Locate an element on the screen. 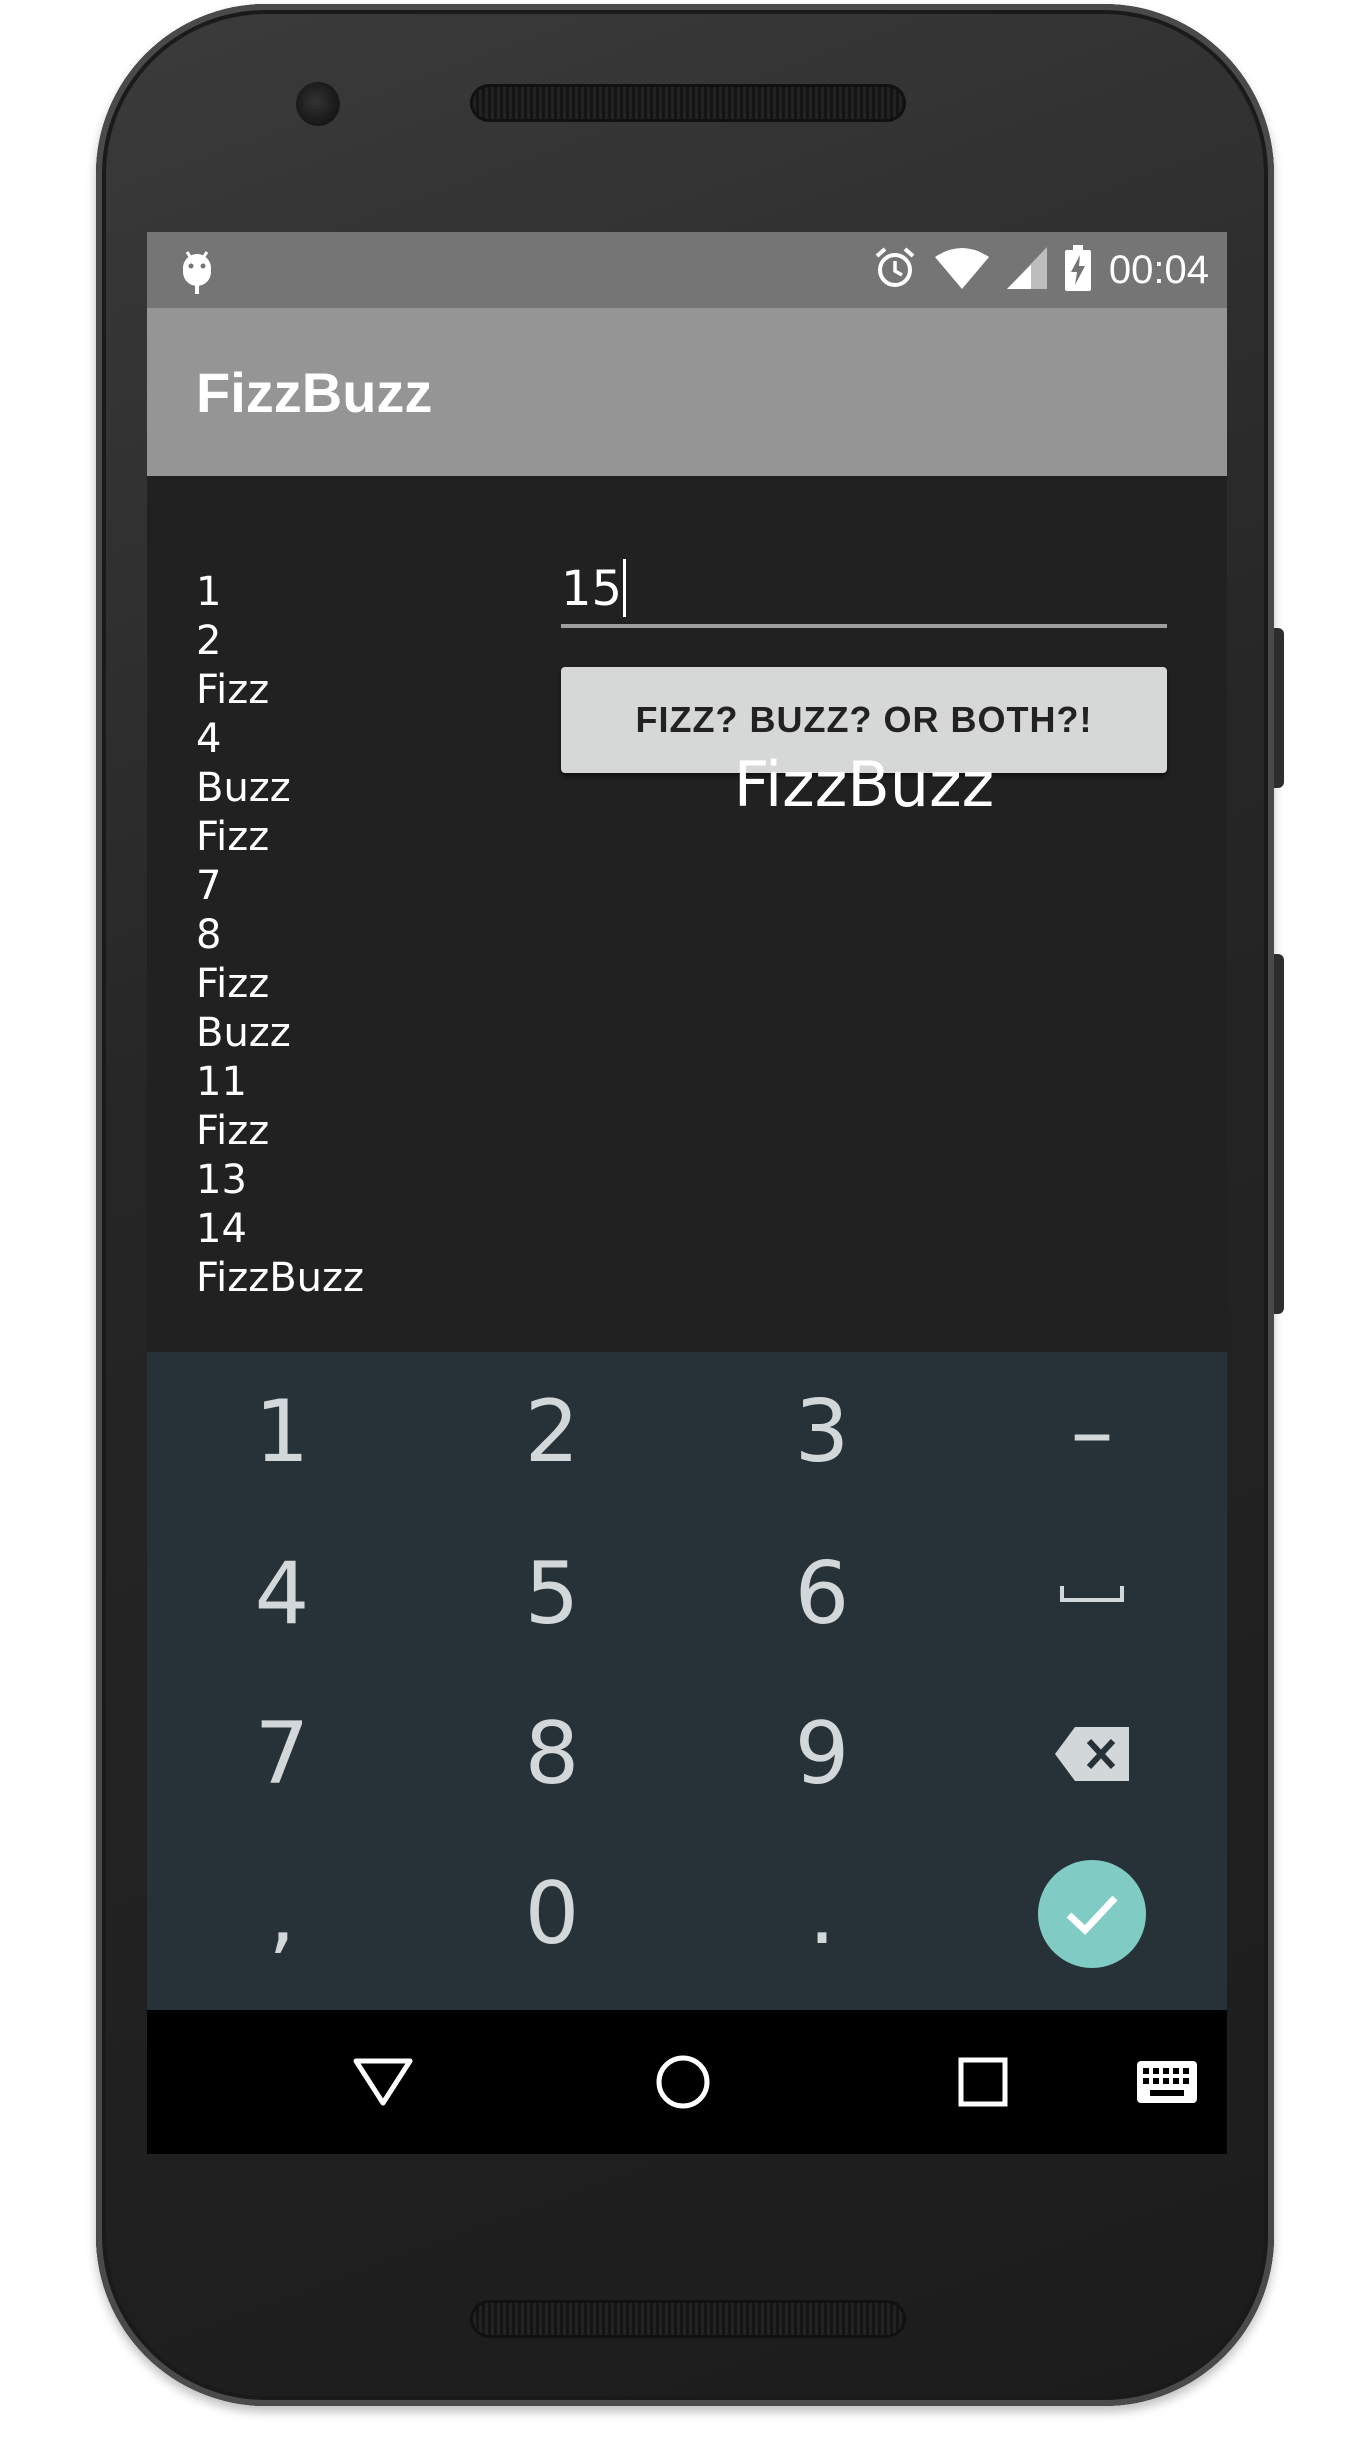 The height and width of the screenshot is (2446, 1370). back-button is located at coordinates (383, 2082).